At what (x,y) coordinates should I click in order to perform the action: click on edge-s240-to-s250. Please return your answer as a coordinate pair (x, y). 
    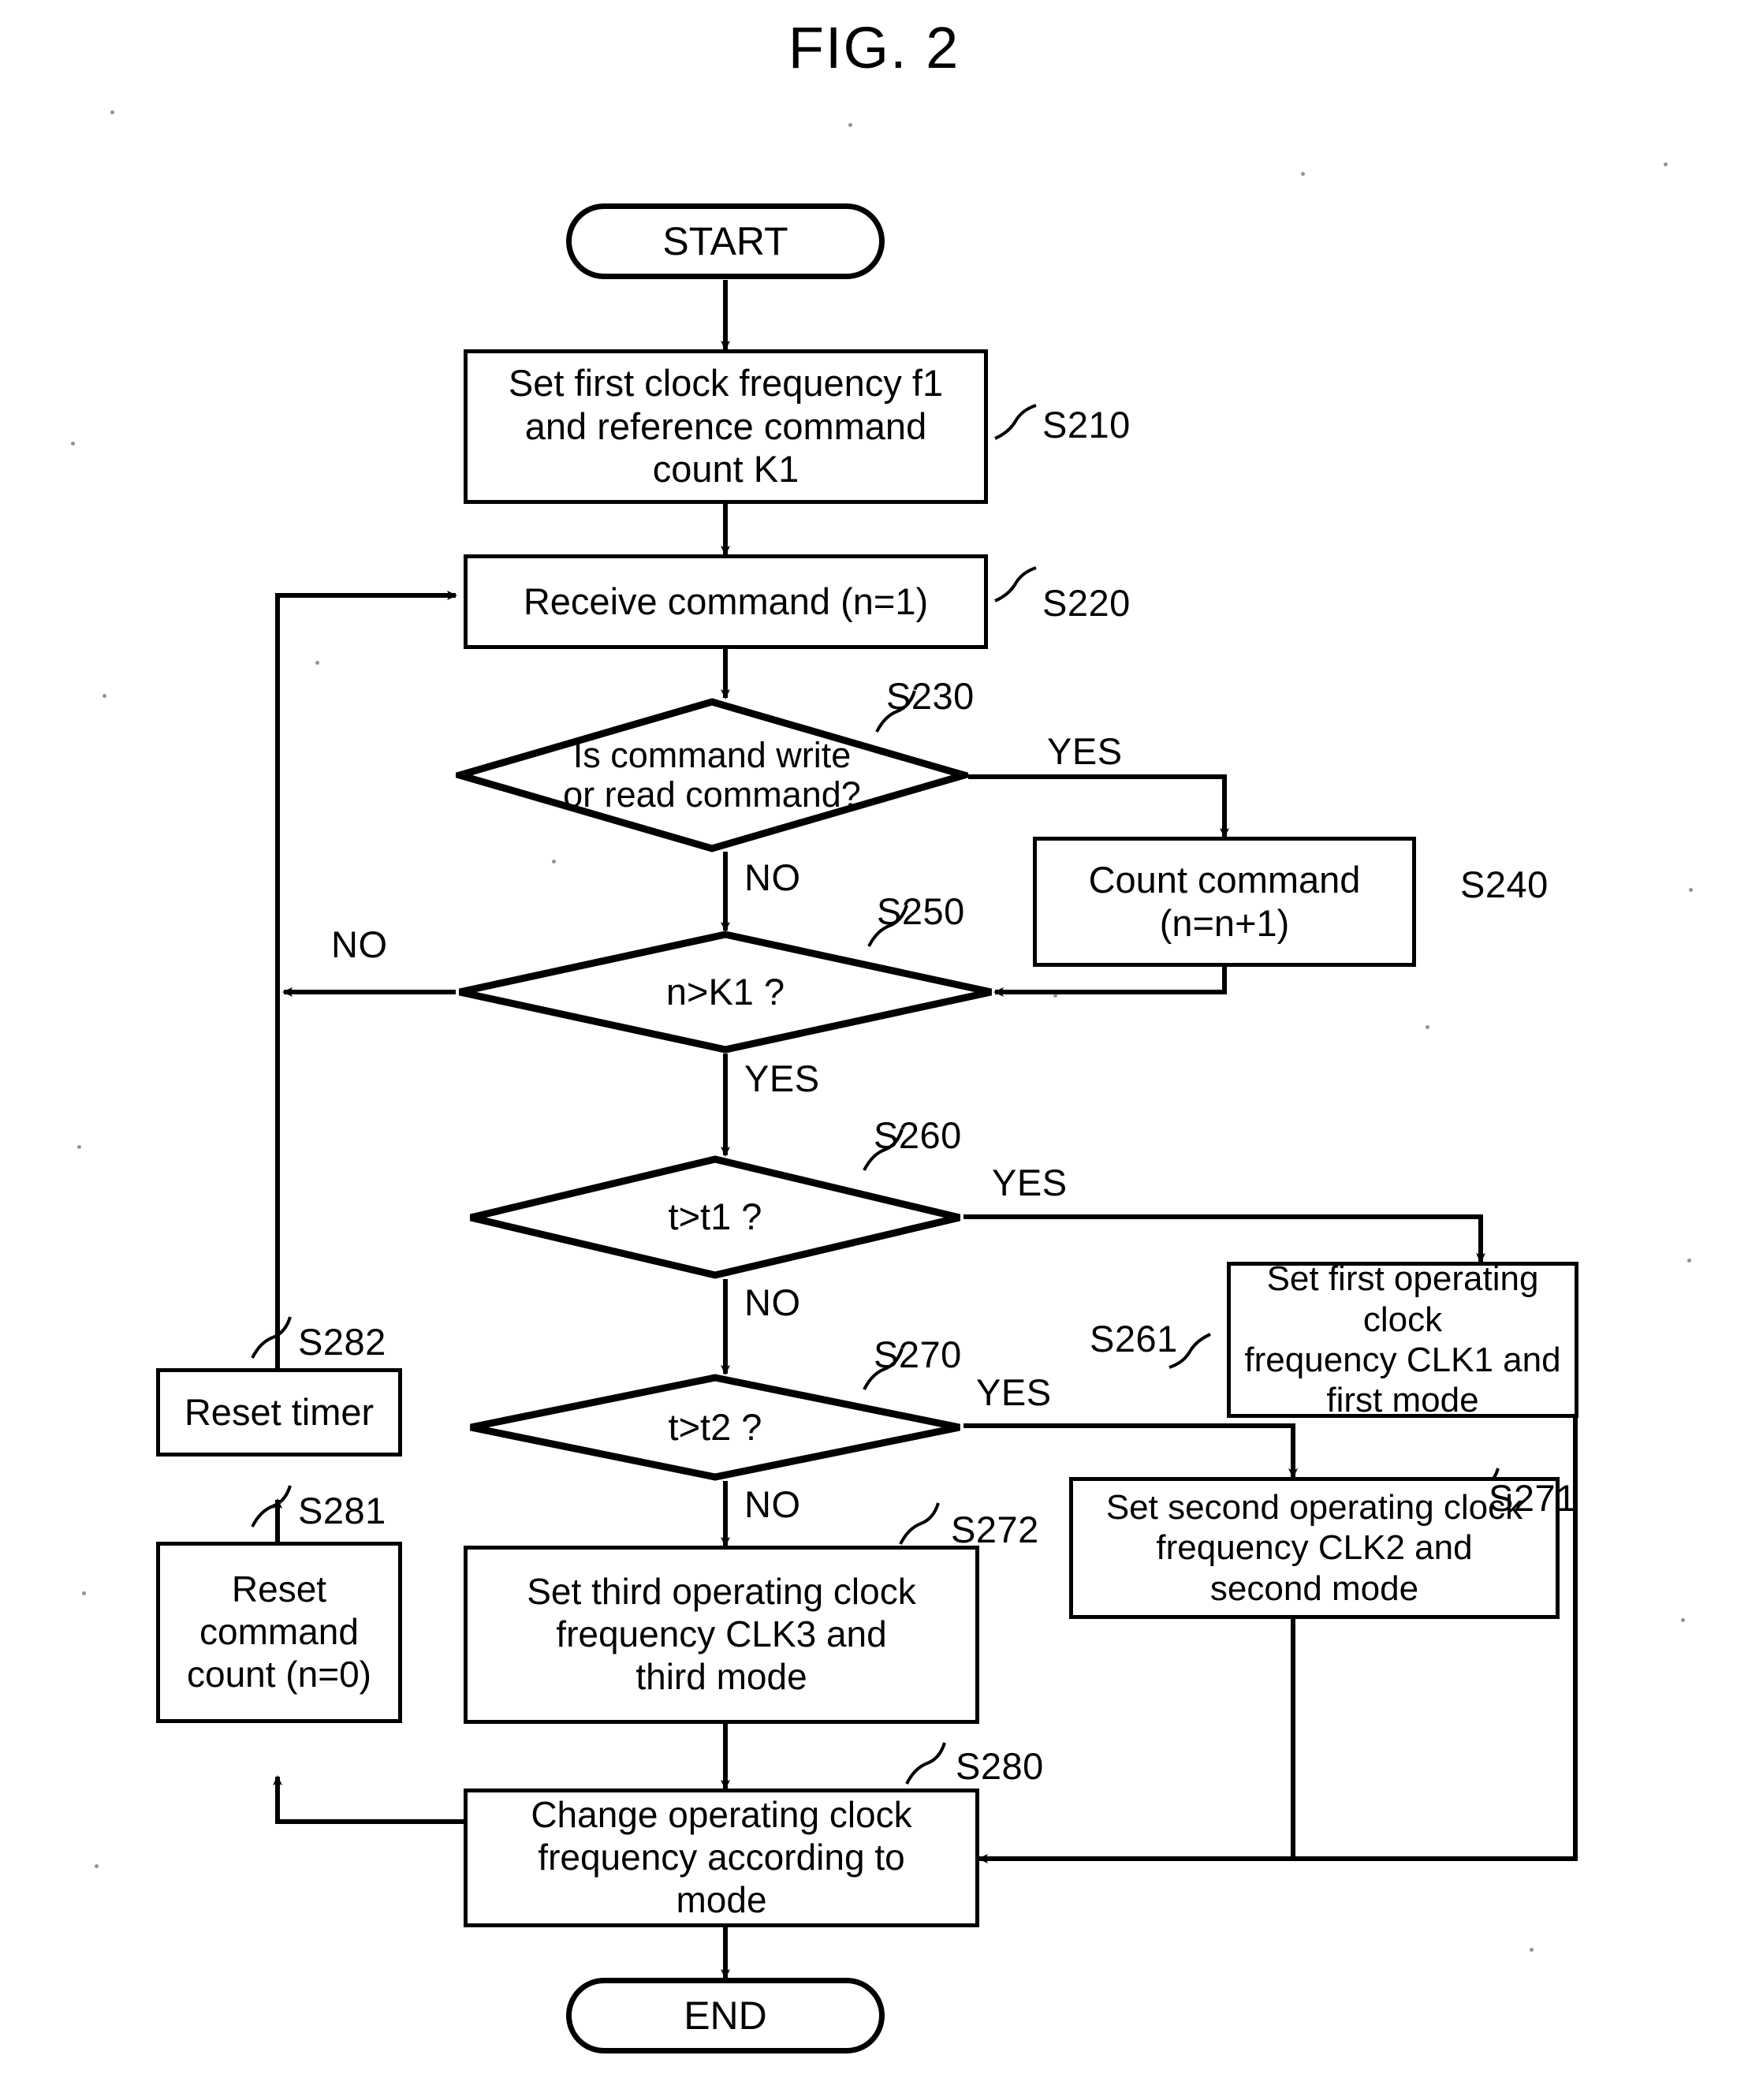
    Looking at the image, I should click on (1110, 982).